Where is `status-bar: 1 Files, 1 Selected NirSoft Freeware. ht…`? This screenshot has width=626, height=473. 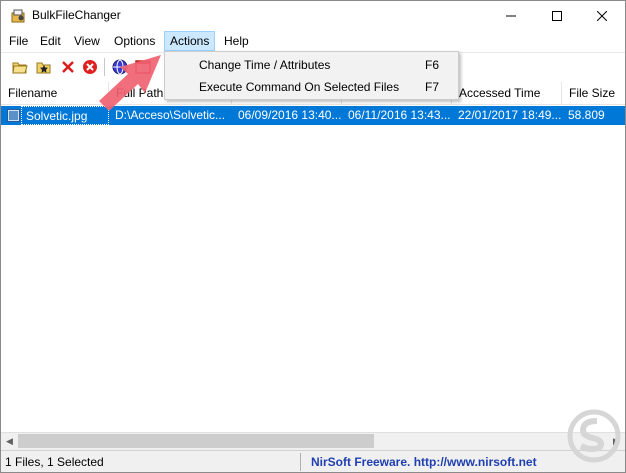 status-bar: 1 Files, 1 Selected NirSoft Freeware. ht… is located at coordinates (313, 461).